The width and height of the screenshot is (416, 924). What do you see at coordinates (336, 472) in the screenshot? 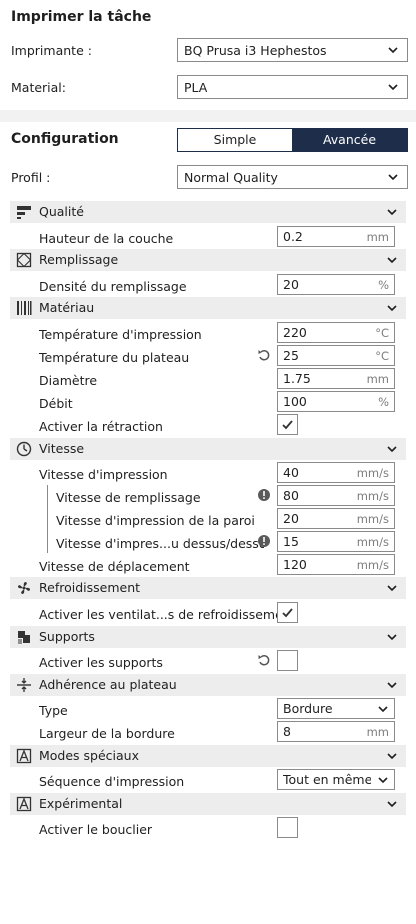
I see `setting-print-speed-field: 40 mm/s` at bounding box center [336, 472].